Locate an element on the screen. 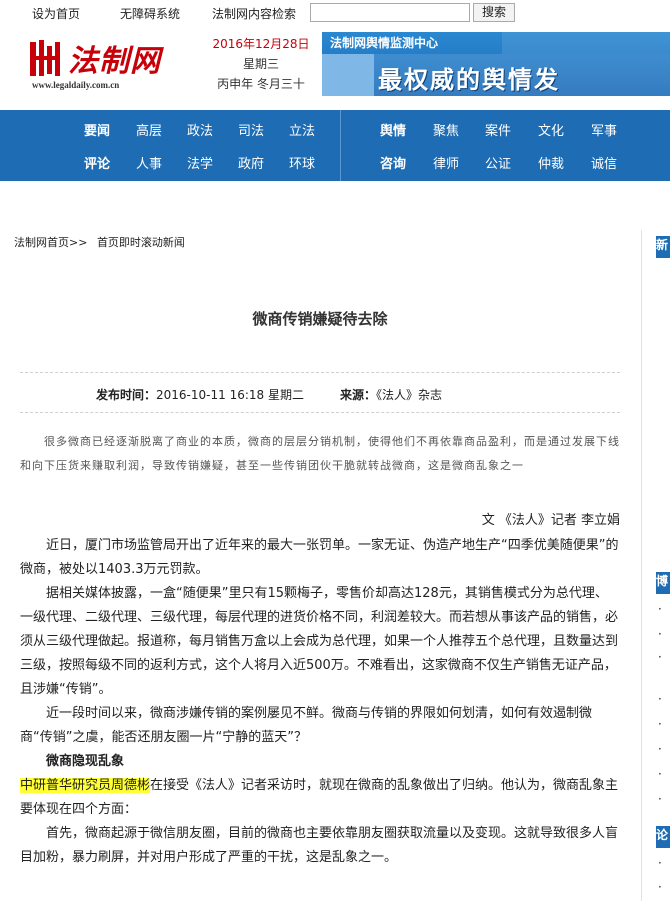  search-button: 搜索 is located at coordinates (494, 12).